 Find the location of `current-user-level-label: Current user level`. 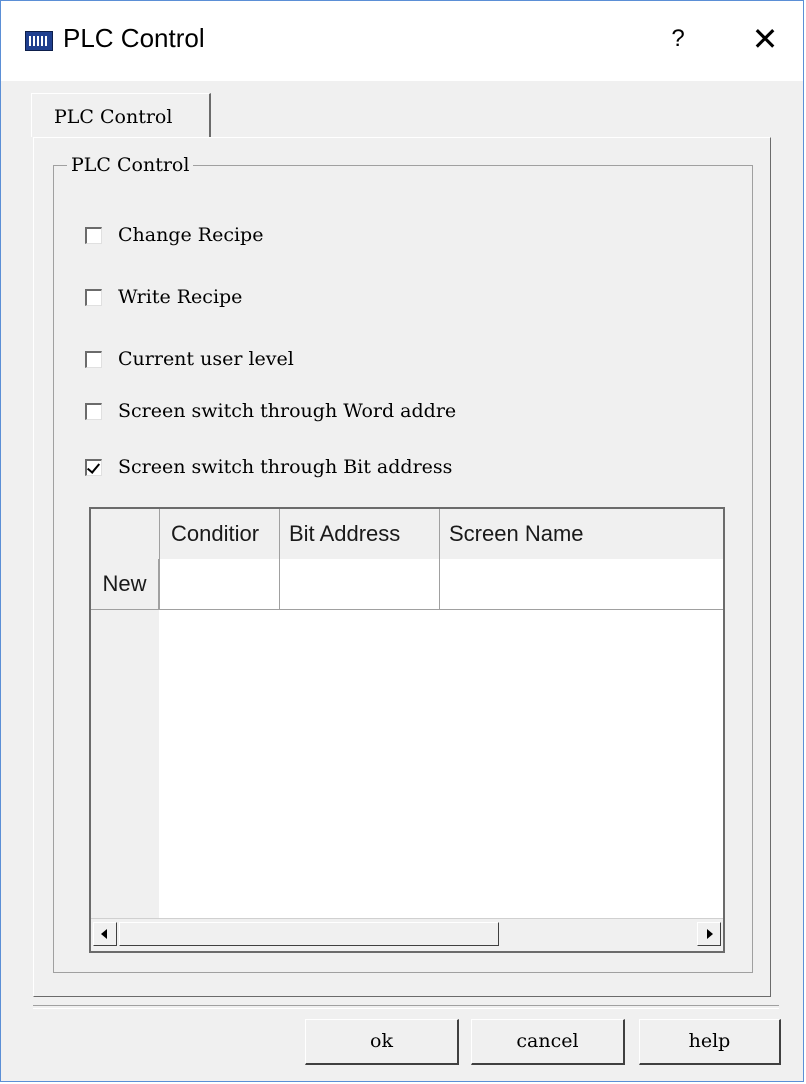

current-user-level-label: Current user level is located at coordinates (206, 359).